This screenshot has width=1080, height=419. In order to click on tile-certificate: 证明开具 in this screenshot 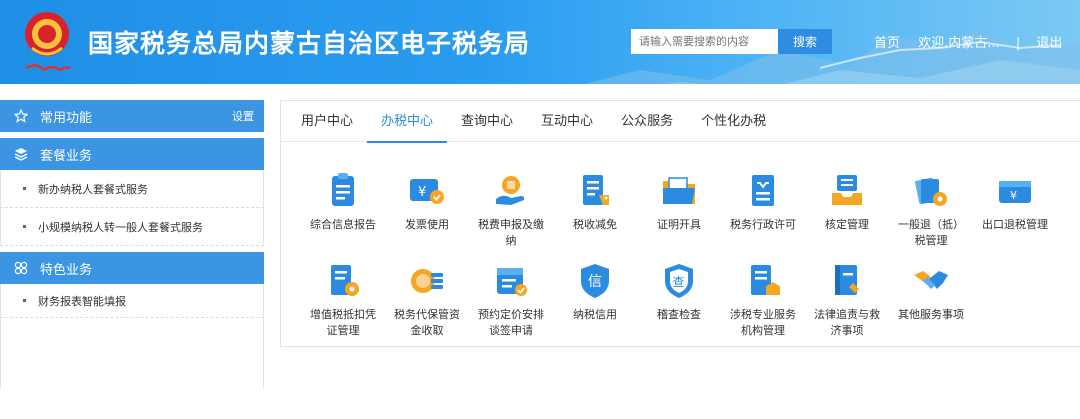, I will do `click(679, 202)`.